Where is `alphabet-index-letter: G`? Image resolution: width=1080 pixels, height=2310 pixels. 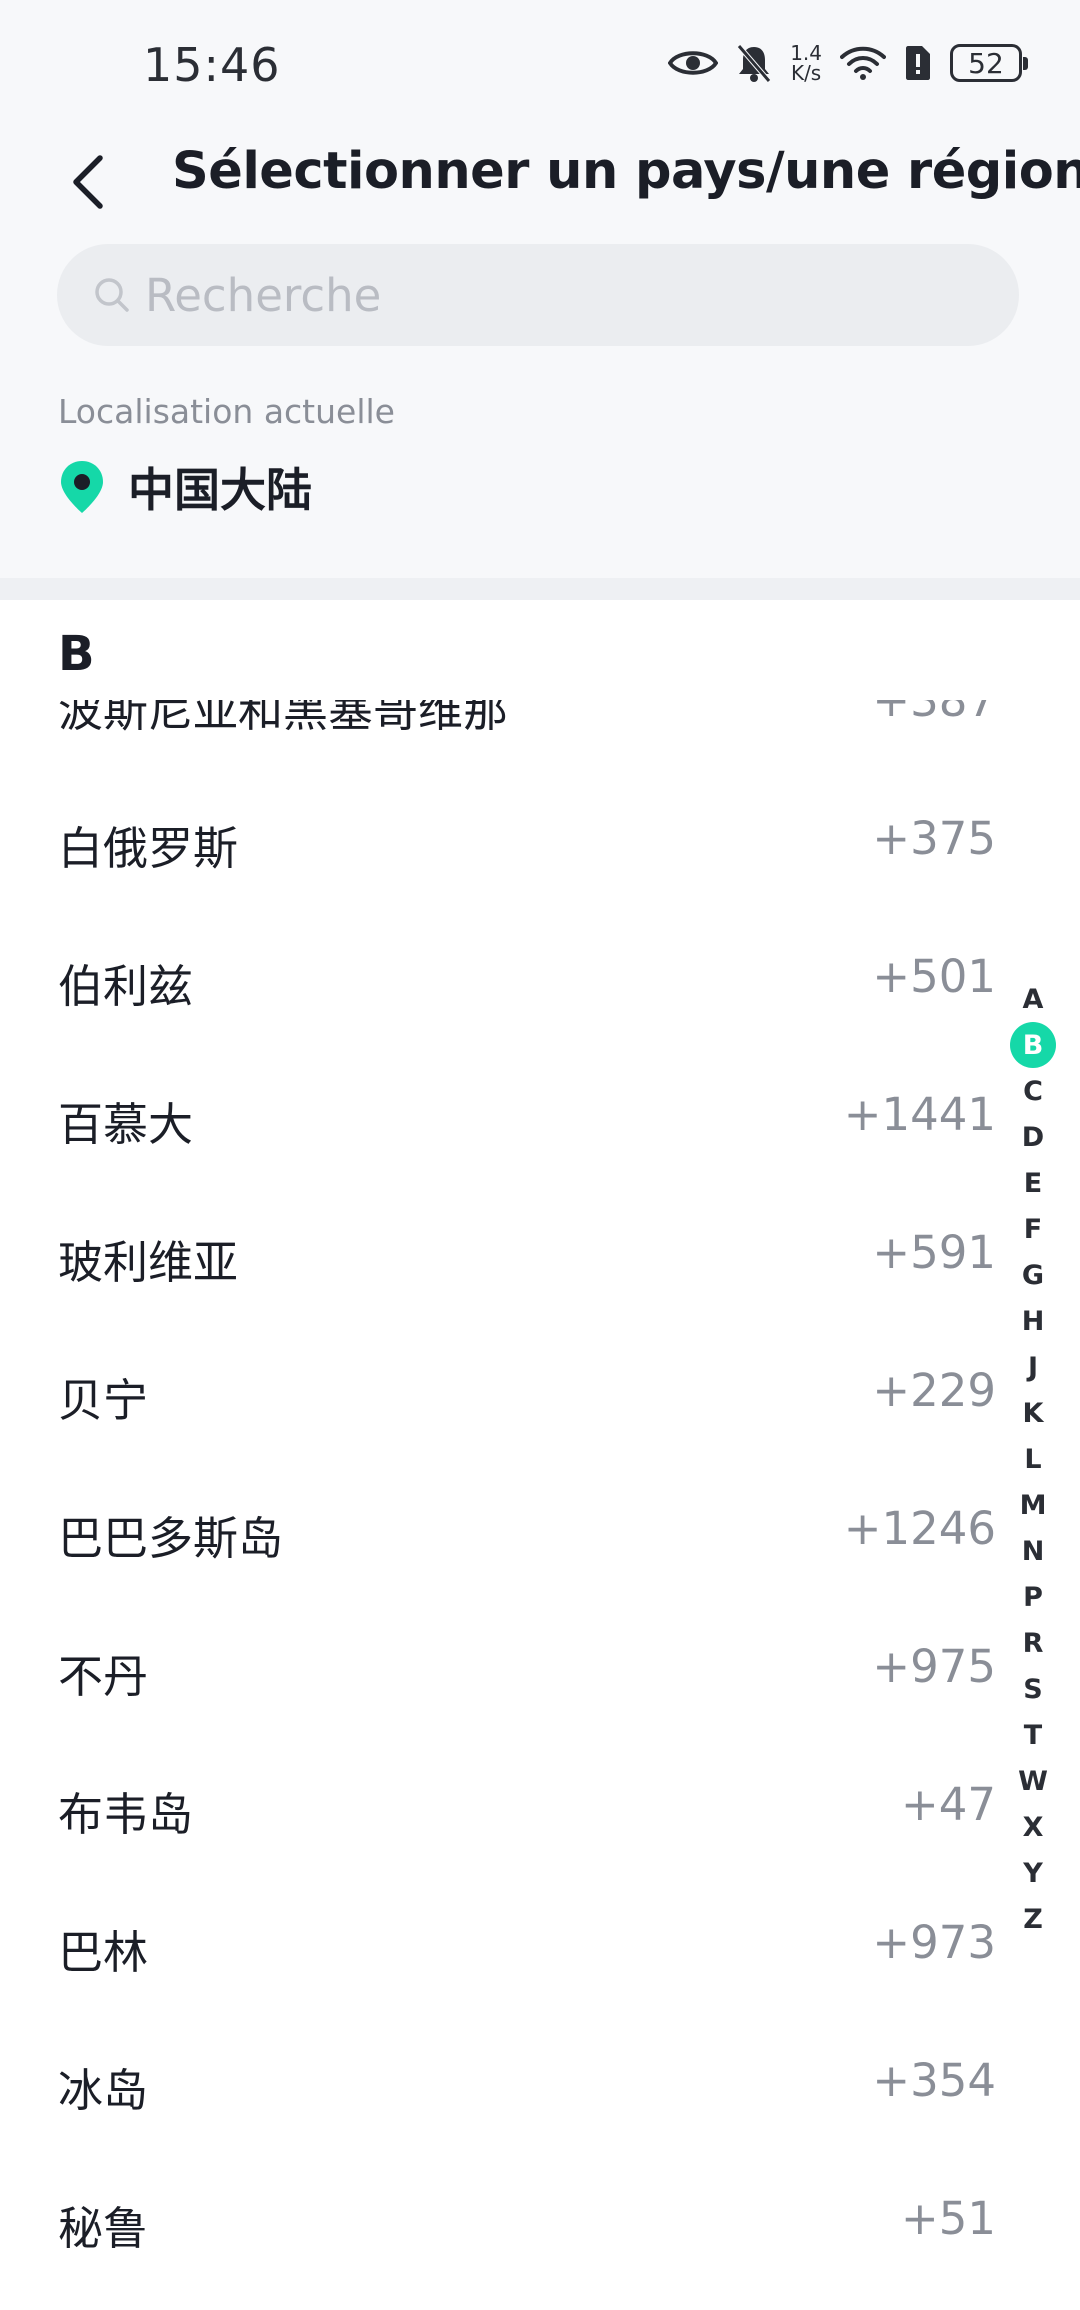 alphabet-index-letter: G is located at coordinates (1033, 1275).